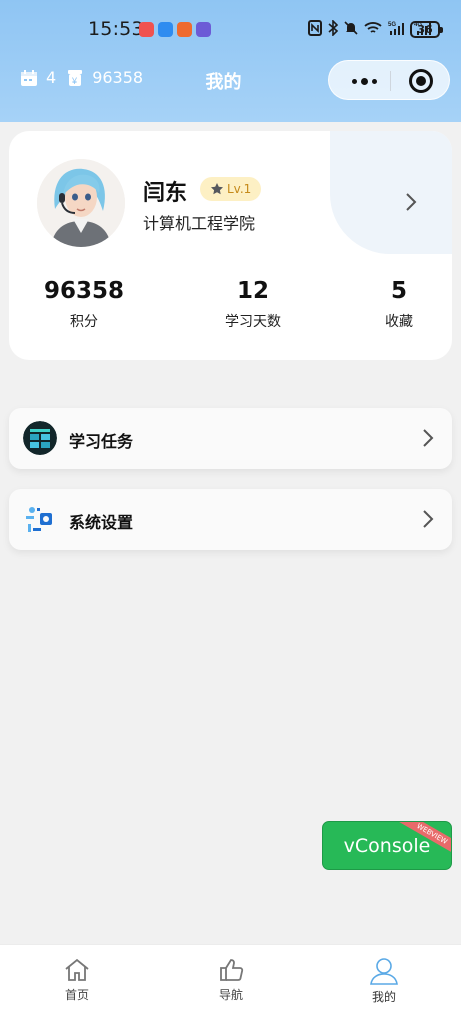  Describe the element at coordinates (76, 995) in the screenshot. I see `tab-label: 首页` at that location.